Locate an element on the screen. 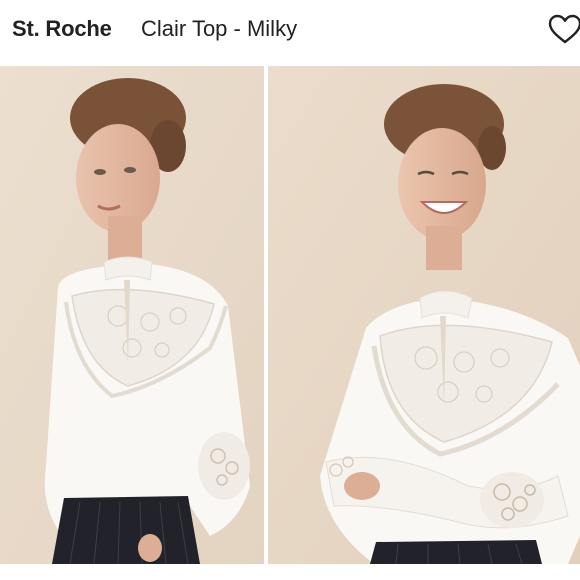  product-title: Clair Top - Milky is located at coordinates (219, 28).